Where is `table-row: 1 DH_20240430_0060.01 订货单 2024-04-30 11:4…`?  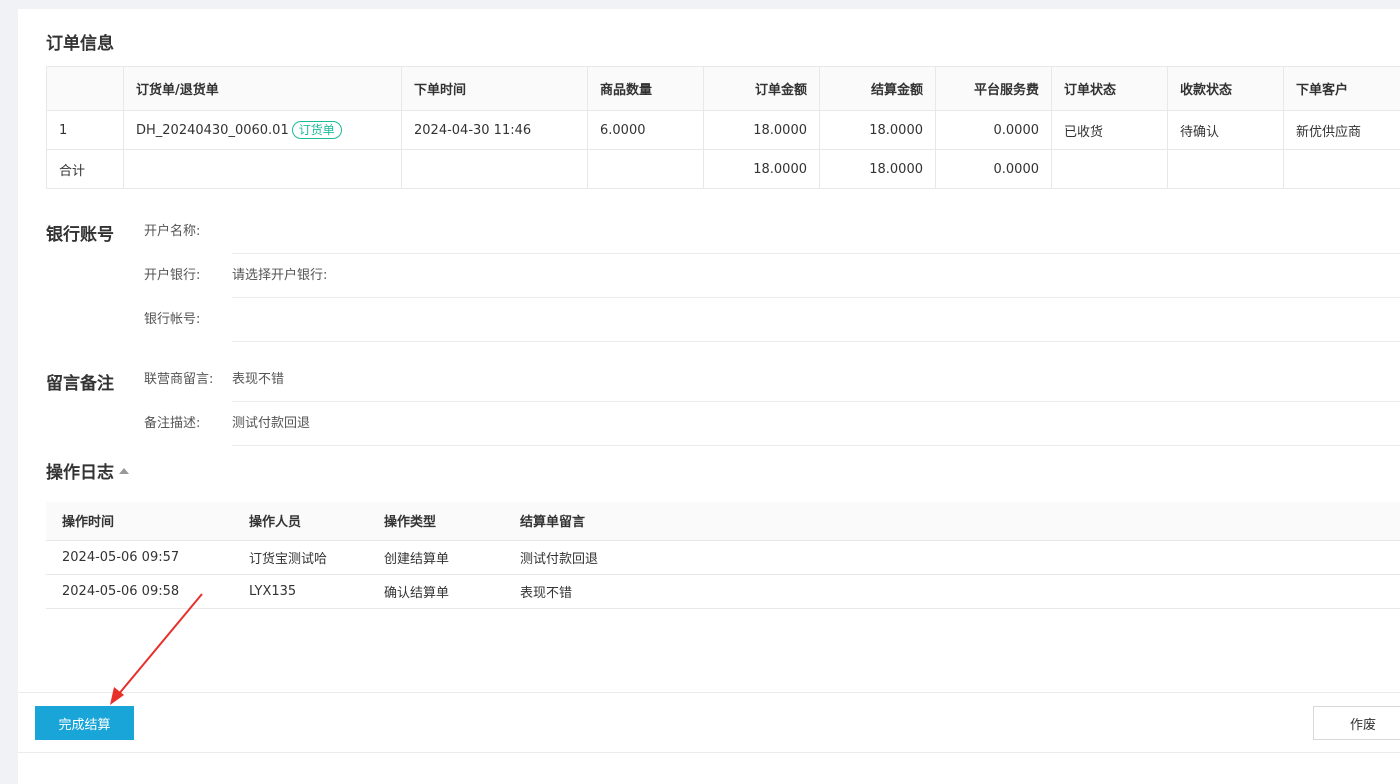
table-row: 1 DH_20240430_0060.01 订货单 2024-04-30 11:4… is located at coordinates (723, 130).